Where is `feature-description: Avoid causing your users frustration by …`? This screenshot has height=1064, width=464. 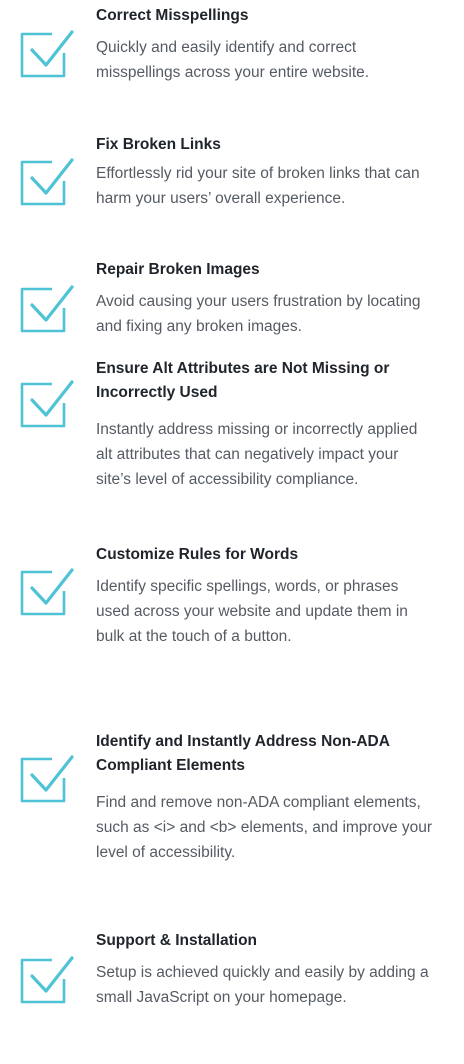 feature-description: Avoid causing your users frustration by … is located at coordinates (258, 314).